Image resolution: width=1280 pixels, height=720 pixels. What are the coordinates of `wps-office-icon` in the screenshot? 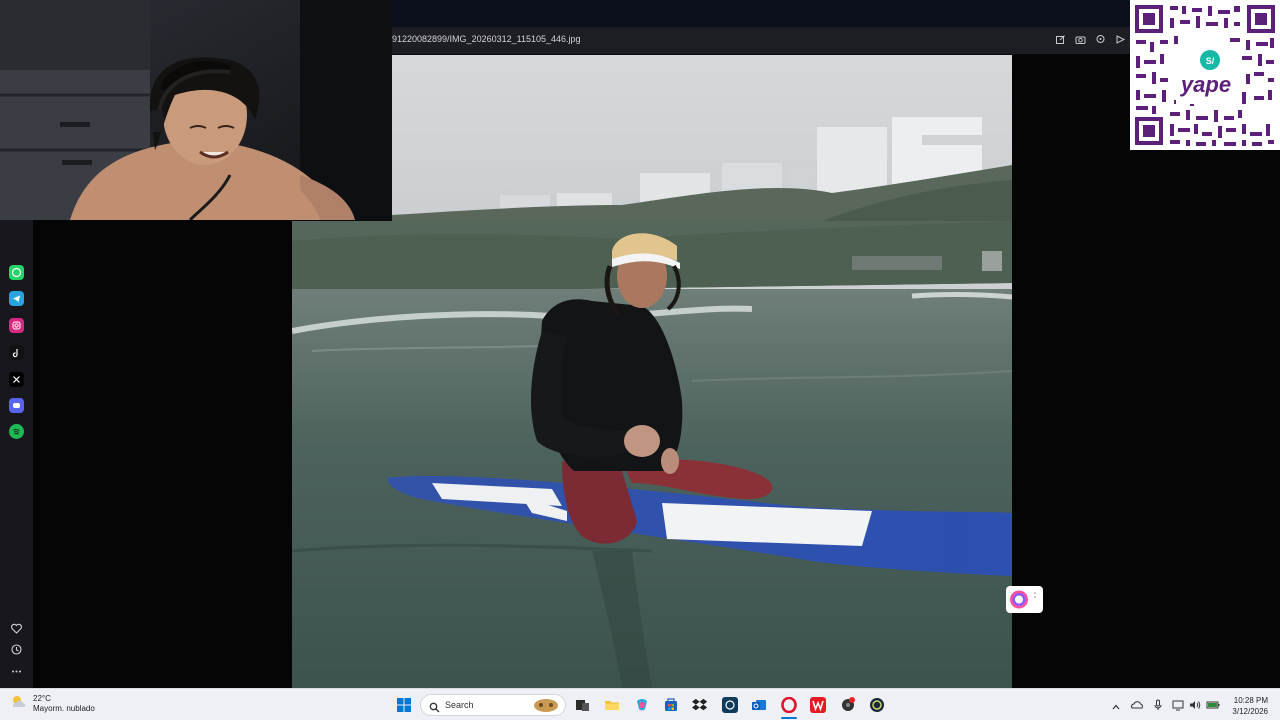 It's located at (818, 705).